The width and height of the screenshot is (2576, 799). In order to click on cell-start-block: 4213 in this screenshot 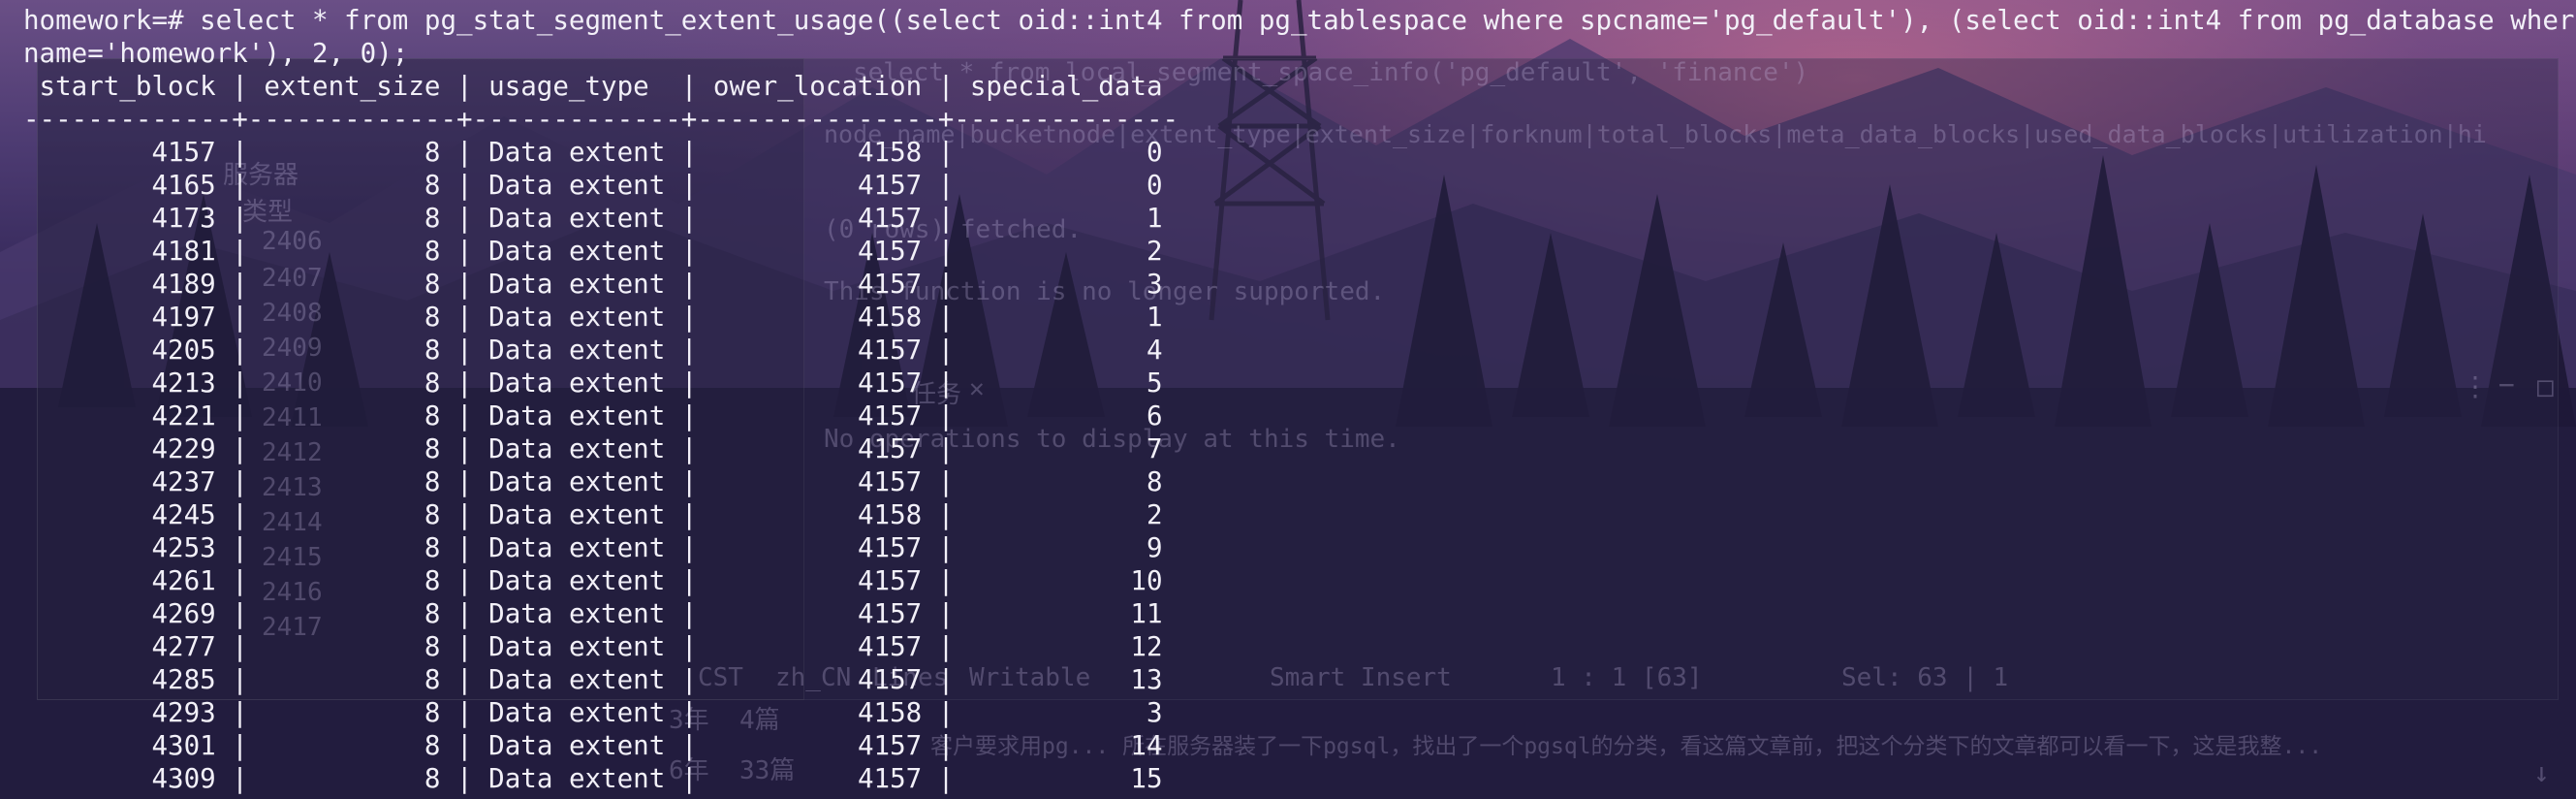, I will do `click(119, 383)`.